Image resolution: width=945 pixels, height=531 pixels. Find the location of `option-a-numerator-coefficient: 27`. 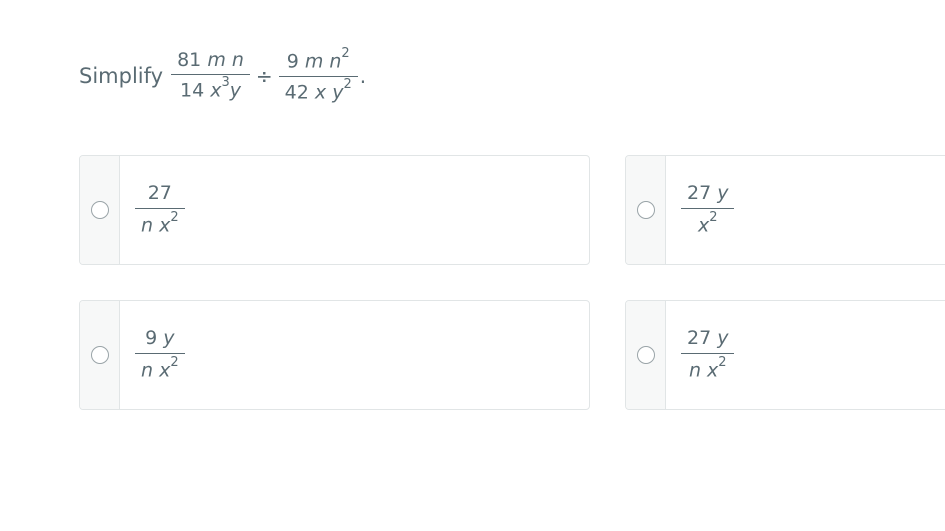

option-a-numerator-coefficient: 27 is located at coordinates (159, 193).